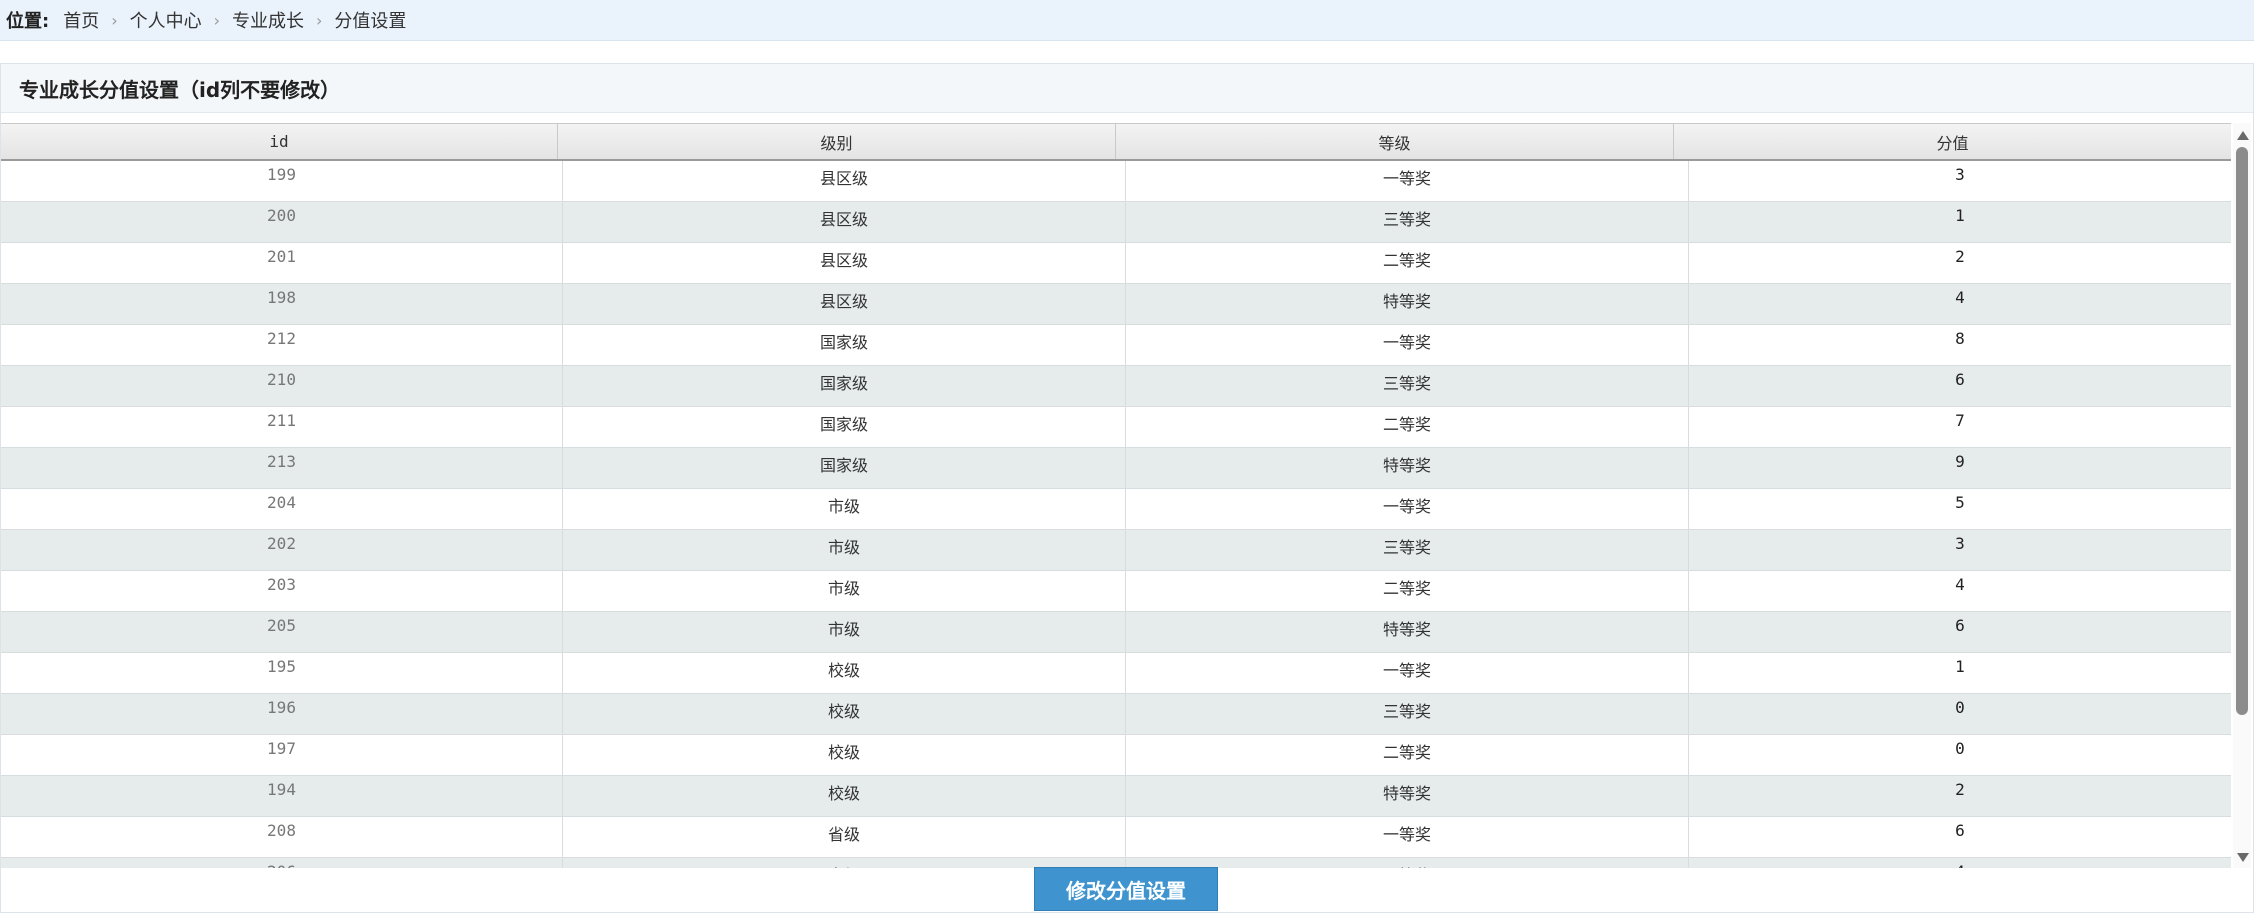 The image size is (2254, 918). I want to click on scroll-up-arrow-icon, so click(2243, 135).